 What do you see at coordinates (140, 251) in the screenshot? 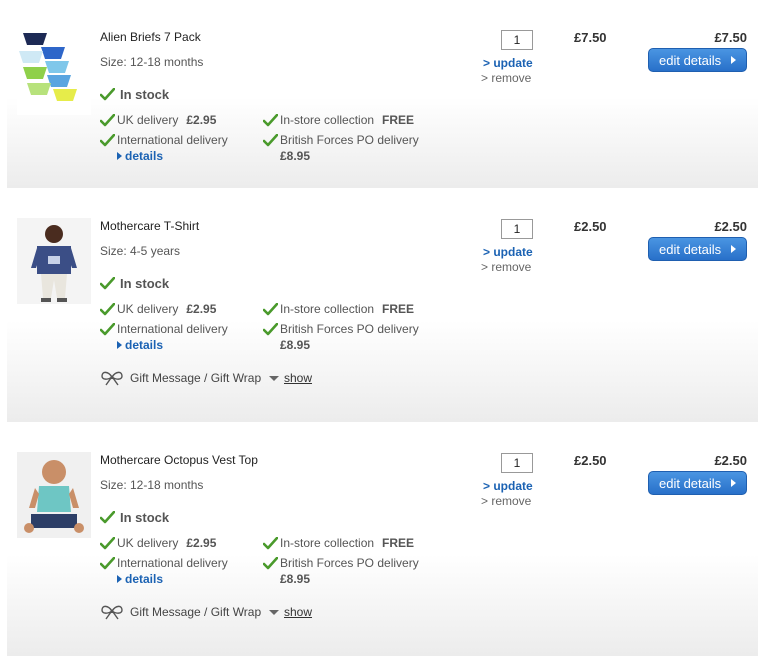
I see `product-size: Size: 4-5 years` at bounding box center [140, 251].